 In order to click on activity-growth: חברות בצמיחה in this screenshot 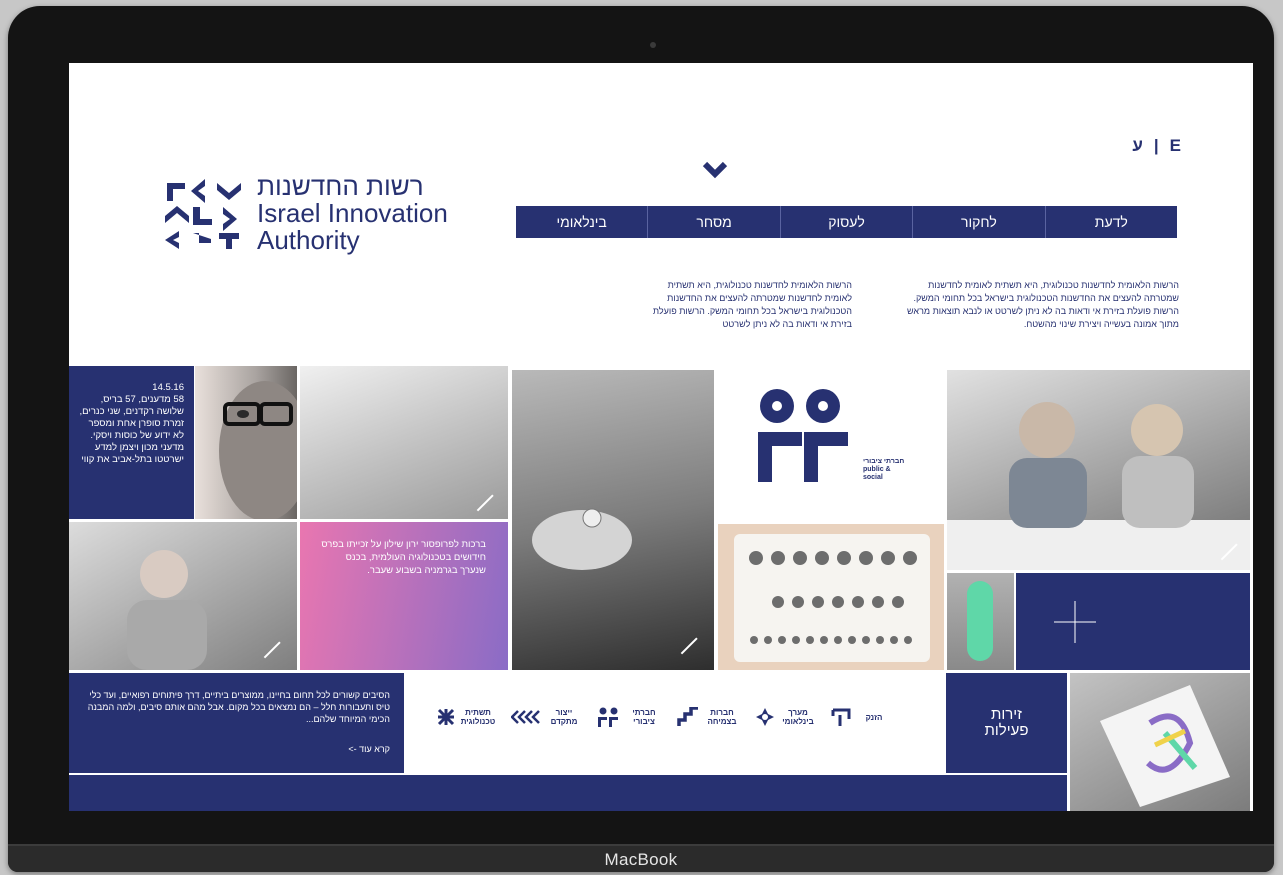, I will do `click(709, 717)`.